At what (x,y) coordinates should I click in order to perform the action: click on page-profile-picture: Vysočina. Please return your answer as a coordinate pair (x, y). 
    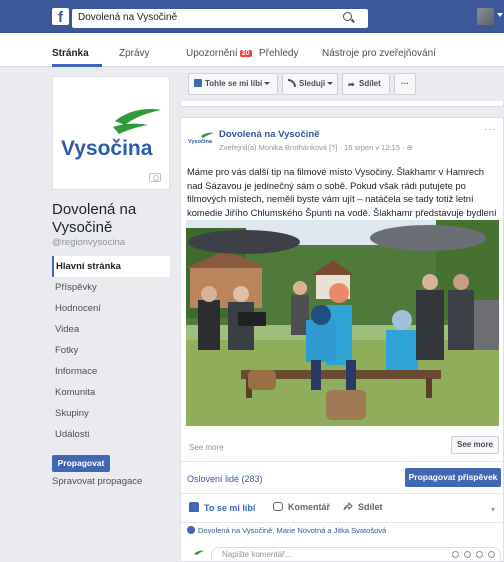
    Looking at the image, I should click on (111, 133).